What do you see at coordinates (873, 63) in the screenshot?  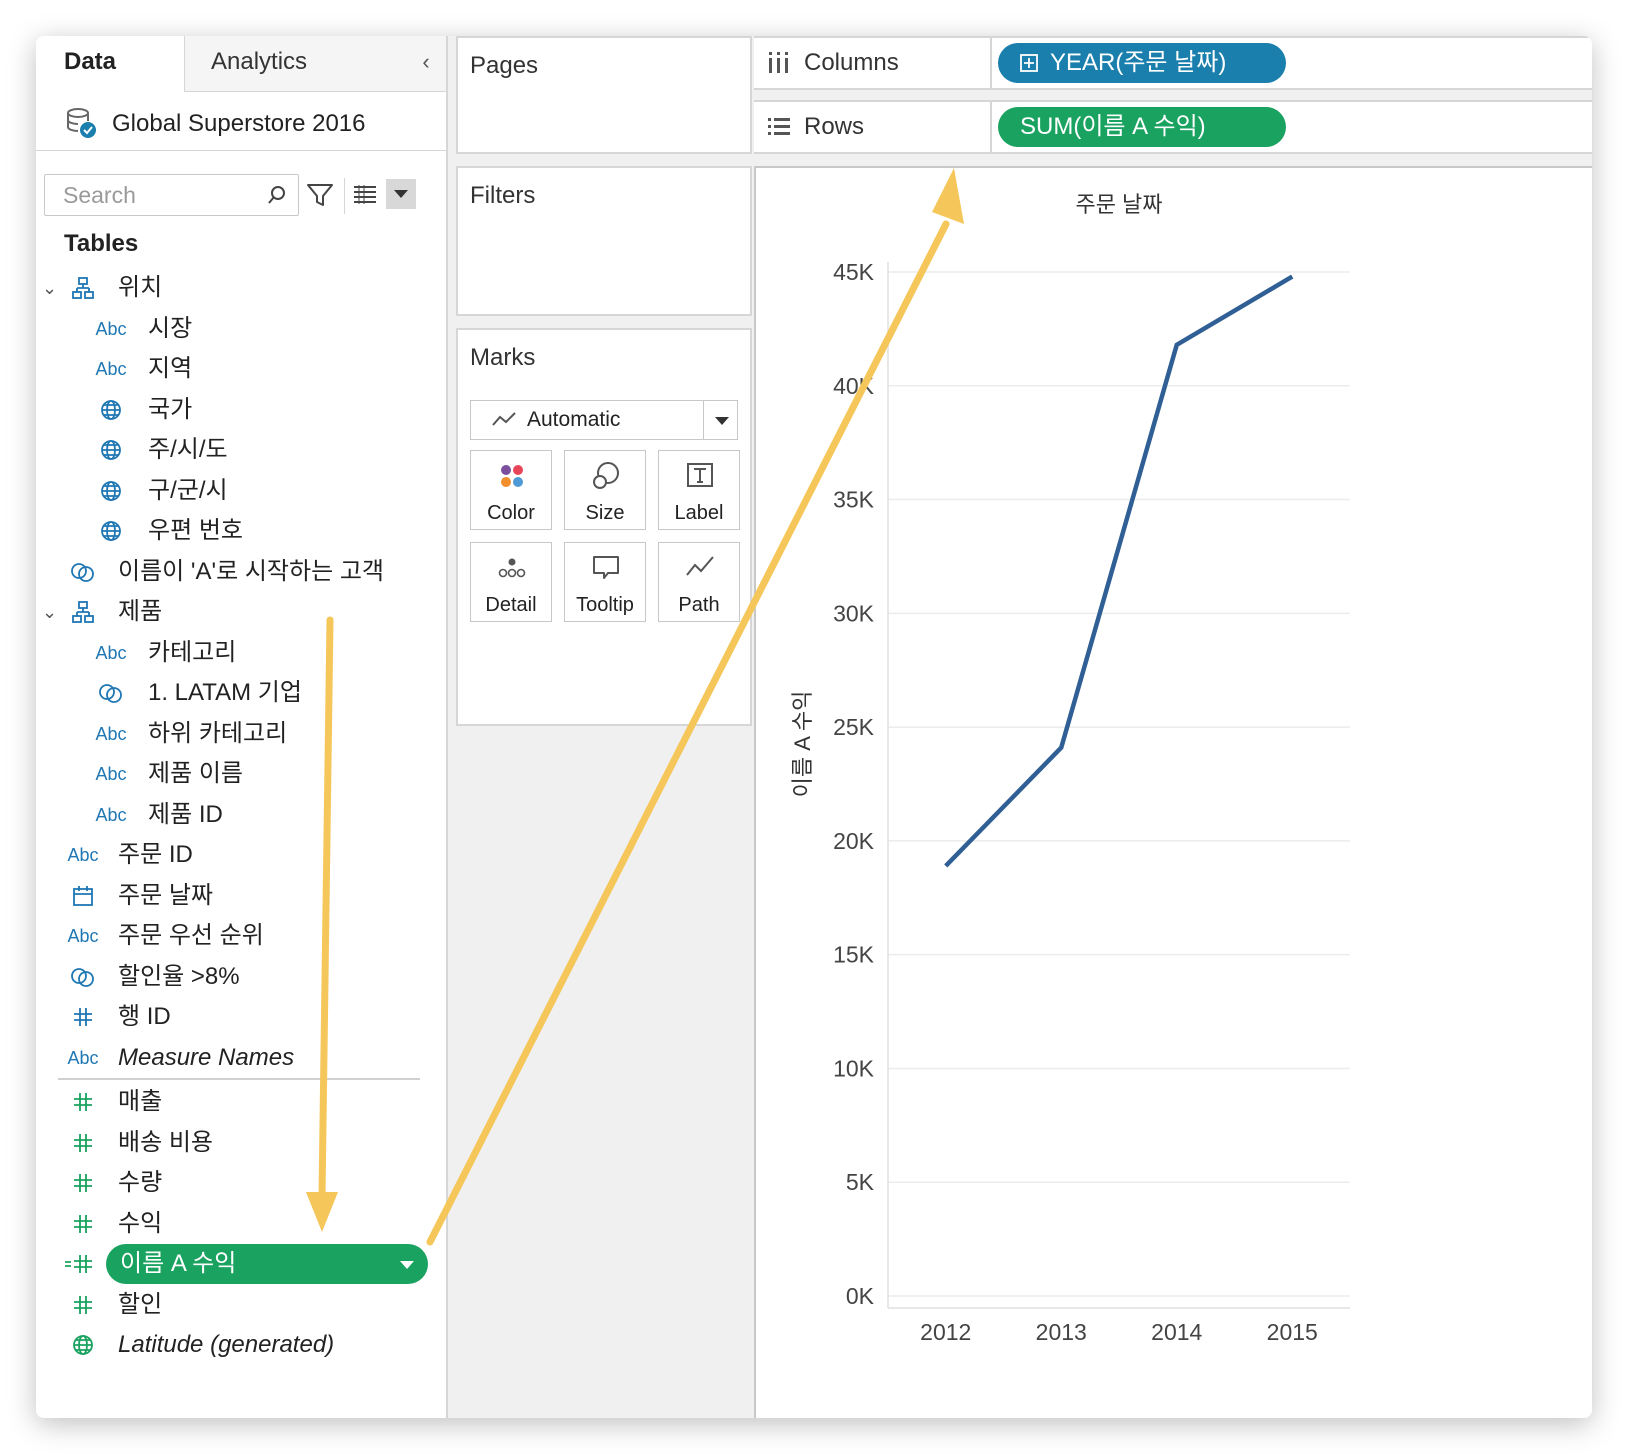 I see `columns-shelf-label: Columns` at bounding box center [873, 63].